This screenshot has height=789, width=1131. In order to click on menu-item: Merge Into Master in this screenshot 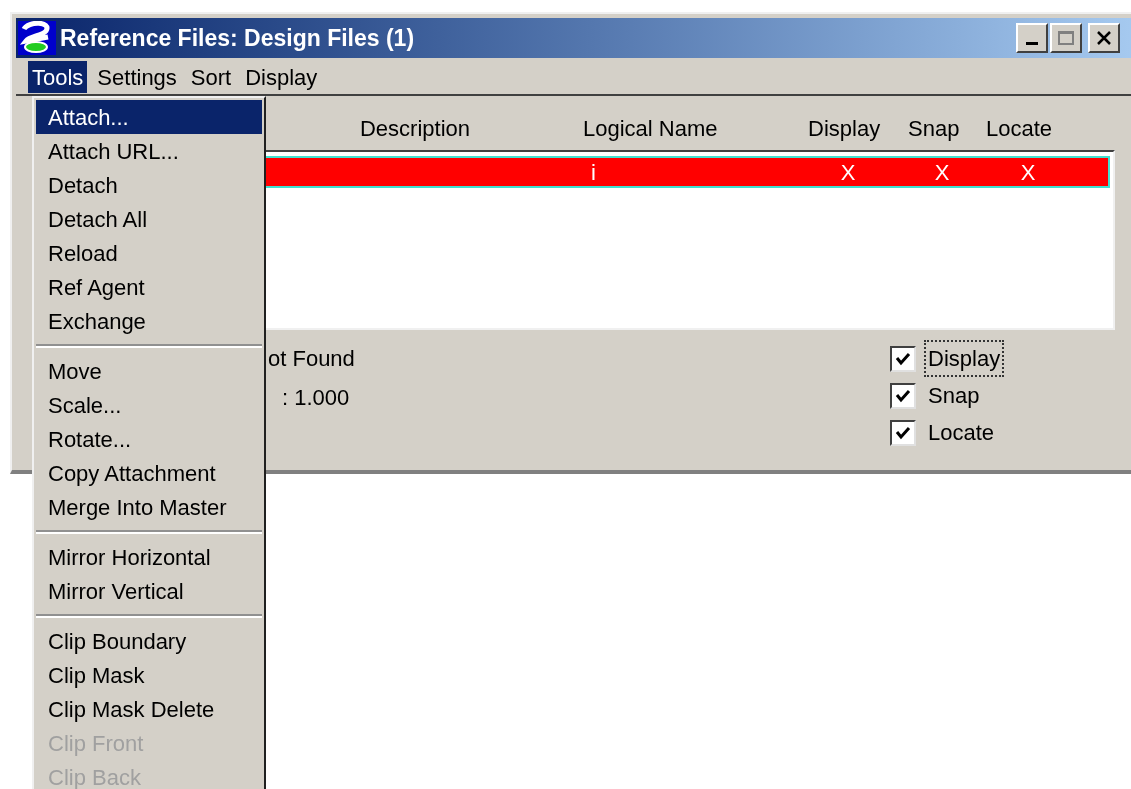, I will do `click(149, 507)`.